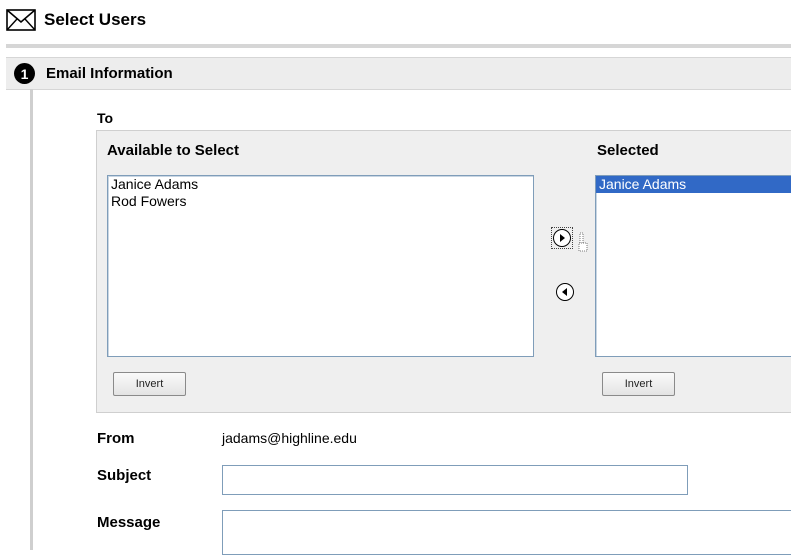 The image size is (791, 555). What do you see at coordinates (21, 20) in the screenshot?
I see `envelope-icon` at bounding box center [21, 20].